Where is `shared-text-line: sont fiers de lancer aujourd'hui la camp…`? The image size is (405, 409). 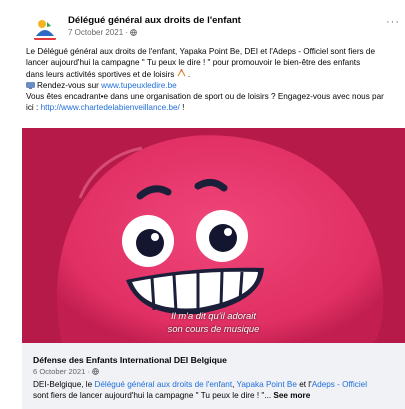
shared-text-line: sont fiers de lancer aujourd'hui la camp… is located at coordinates (218, 395).